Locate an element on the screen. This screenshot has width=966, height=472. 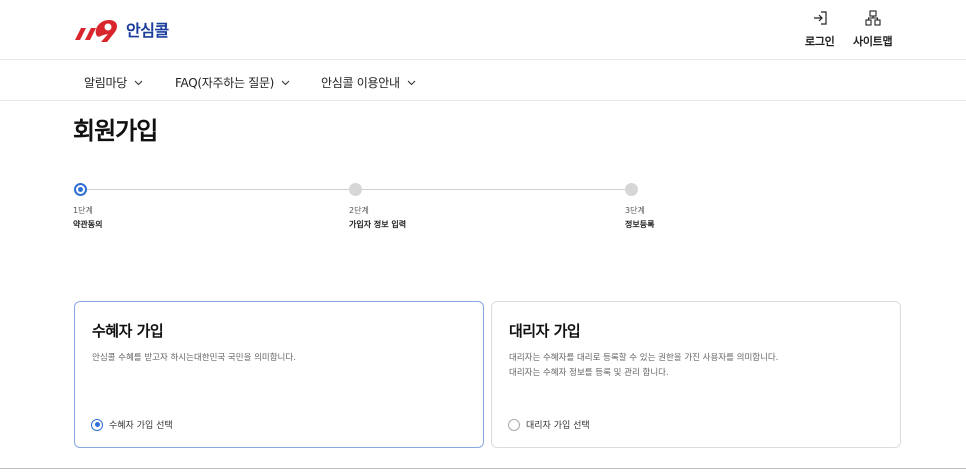
card-title: 수혜자 가입 is located at coordinates (128, 331).